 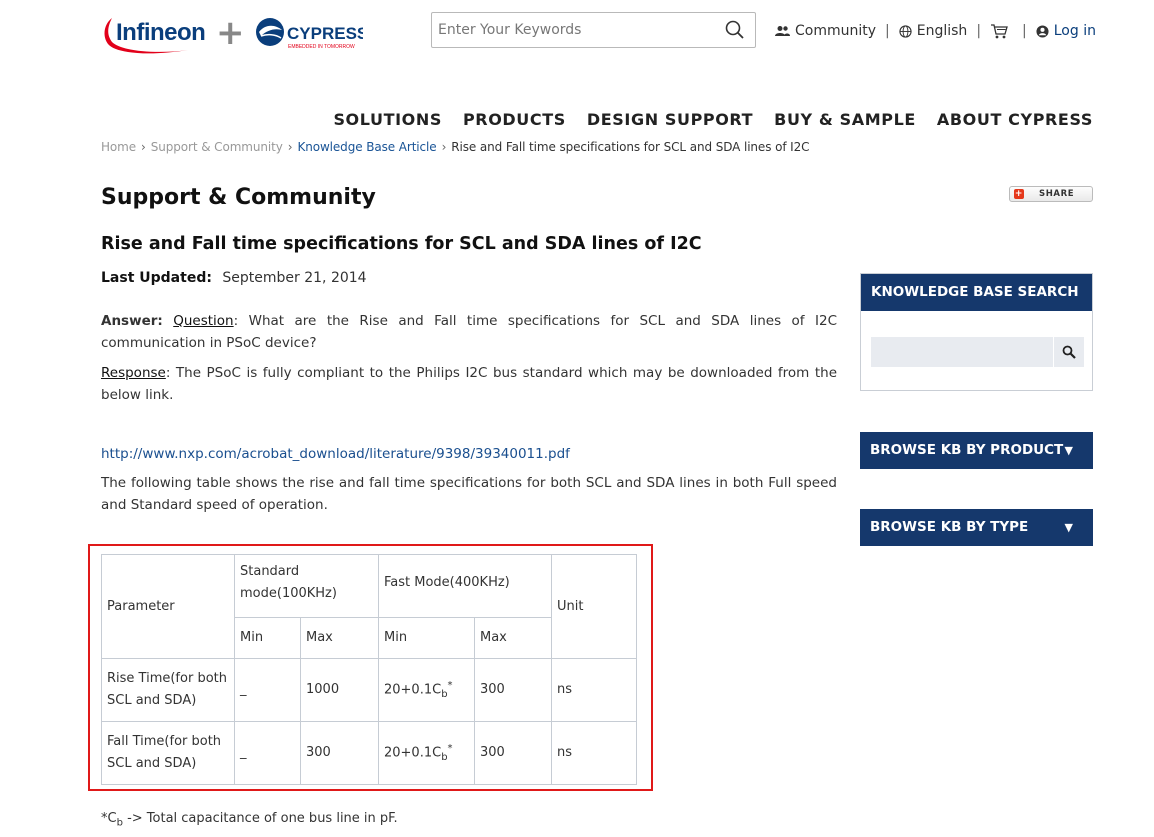 I want to click on cart-icon, so click(x=999, y=31).